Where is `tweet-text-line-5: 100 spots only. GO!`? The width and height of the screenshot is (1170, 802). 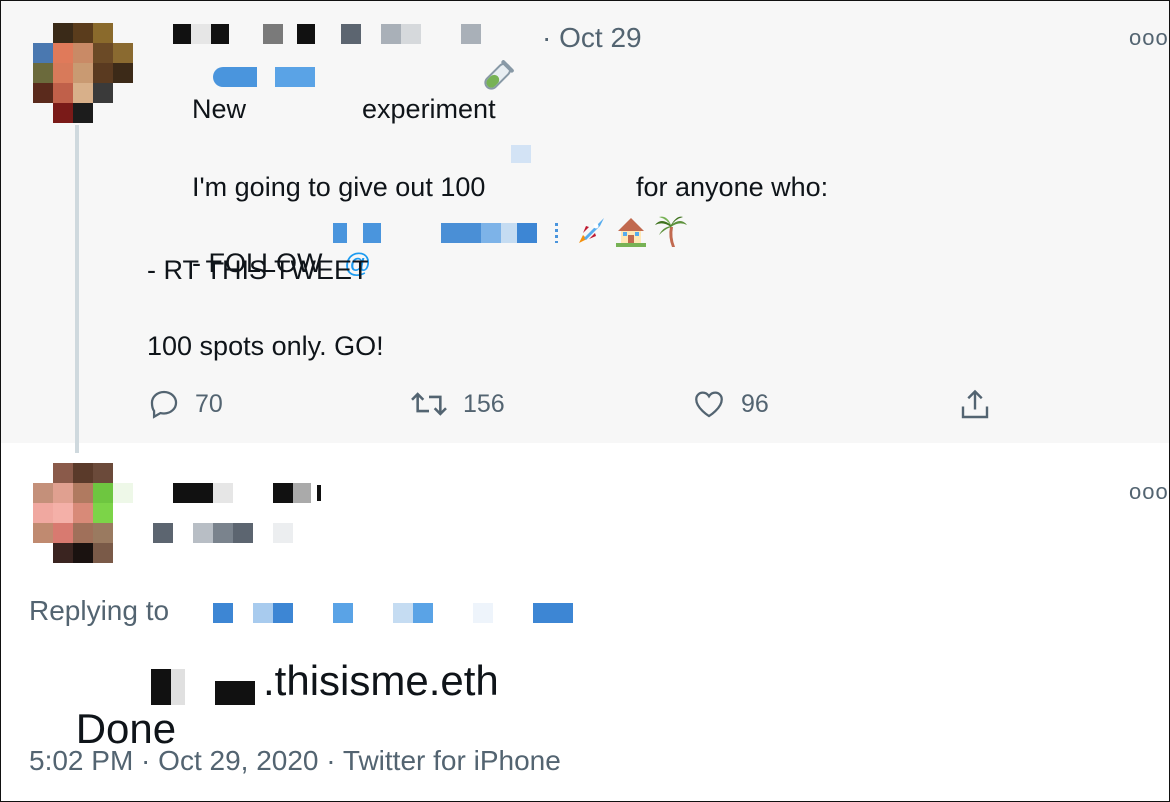 tweet-text-line-5: 100 spots only. GO! is located at coordinates (265, 346).